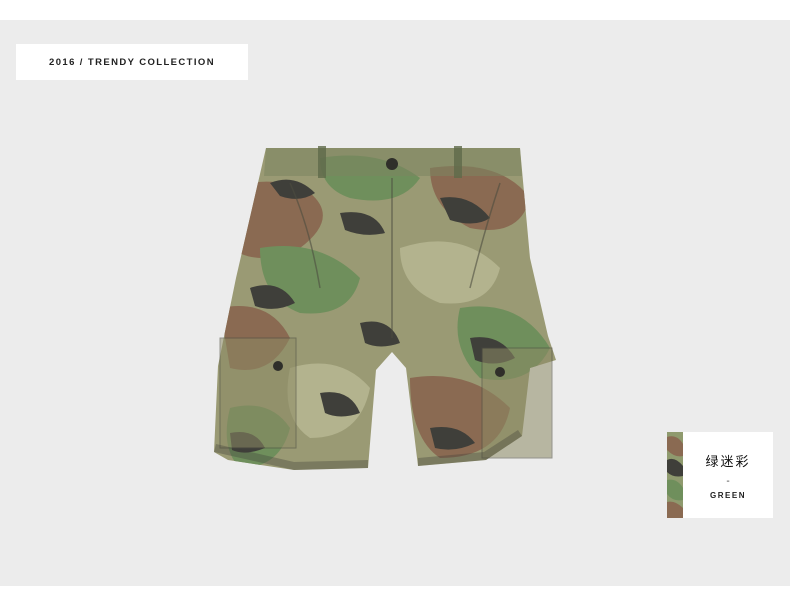 Image resolution: width=790 pixels, height=596 pixels. I want to click on color-swatch-card: 绿迷彩 - GREEN, so click(720, 475).